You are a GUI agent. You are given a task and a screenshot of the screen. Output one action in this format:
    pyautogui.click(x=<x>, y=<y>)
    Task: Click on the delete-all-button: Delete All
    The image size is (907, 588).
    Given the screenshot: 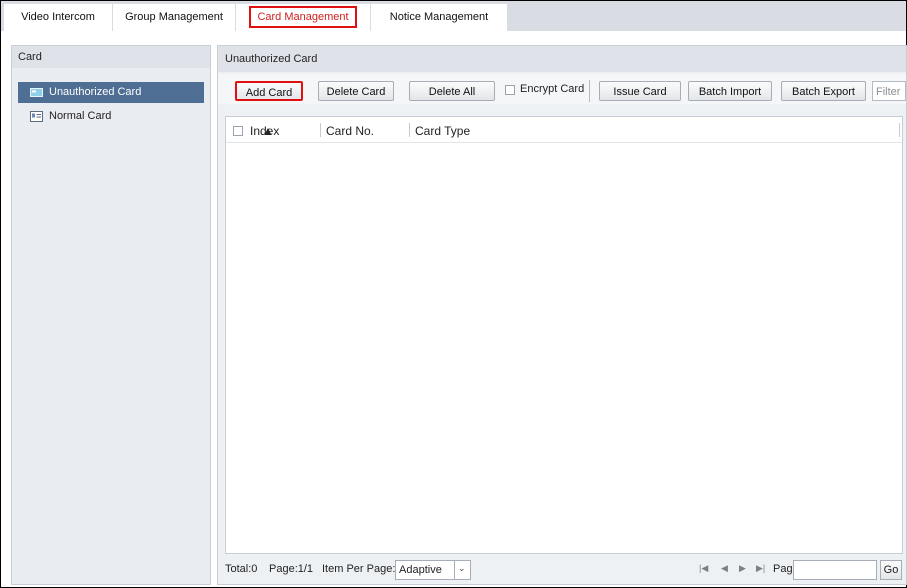 What is the action you would take?
    pyautogui.click(x=452, y=91)
    